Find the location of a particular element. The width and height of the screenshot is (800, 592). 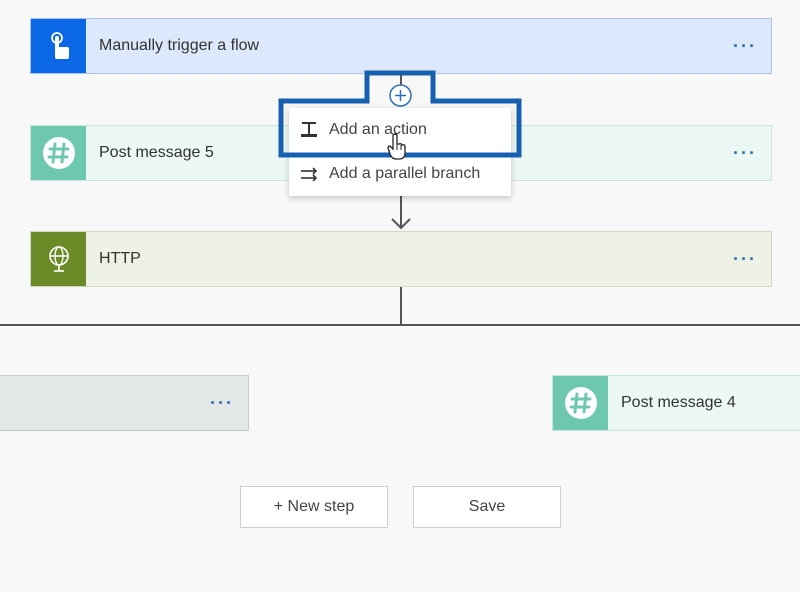

post-message-5-icon-box is located at coordinates (58, 153).